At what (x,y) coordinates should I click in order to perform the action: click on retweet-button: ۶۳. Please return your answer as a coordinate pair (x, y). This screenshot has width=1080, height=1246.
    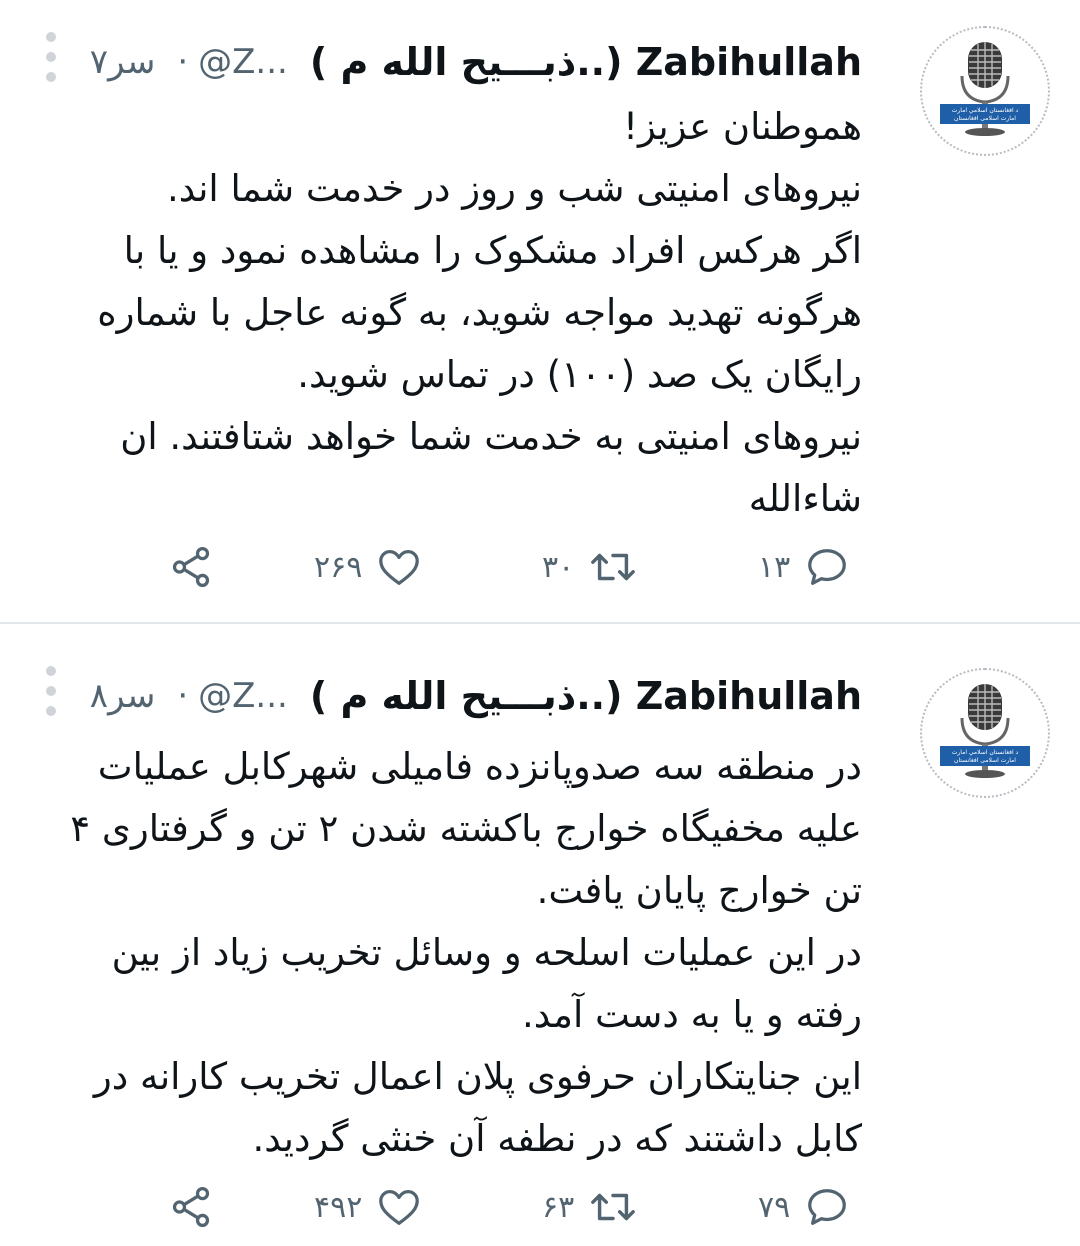
    Looking at the image, I should click on (590, 1207).